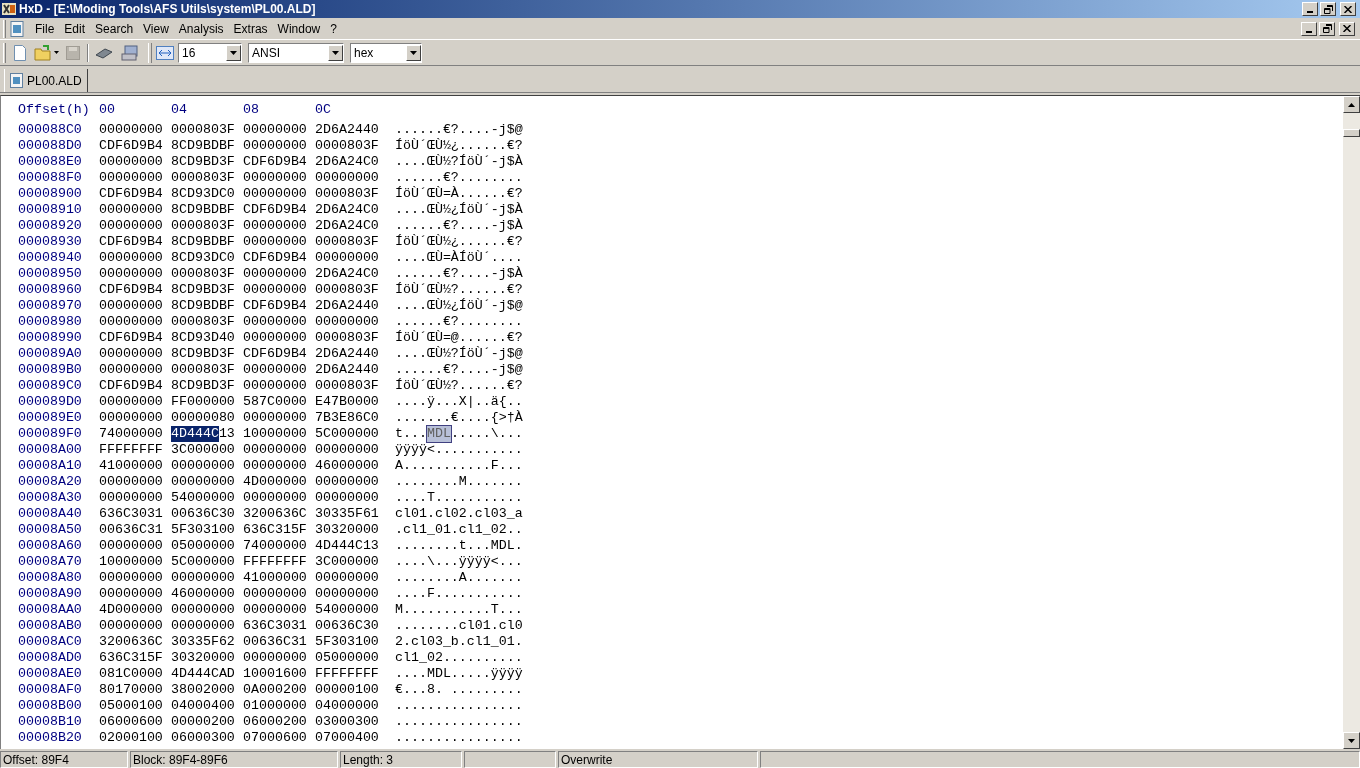  Describe the element at coordinates (250, 28) in the screenshot. I see `menu-item: Extras` at that location.